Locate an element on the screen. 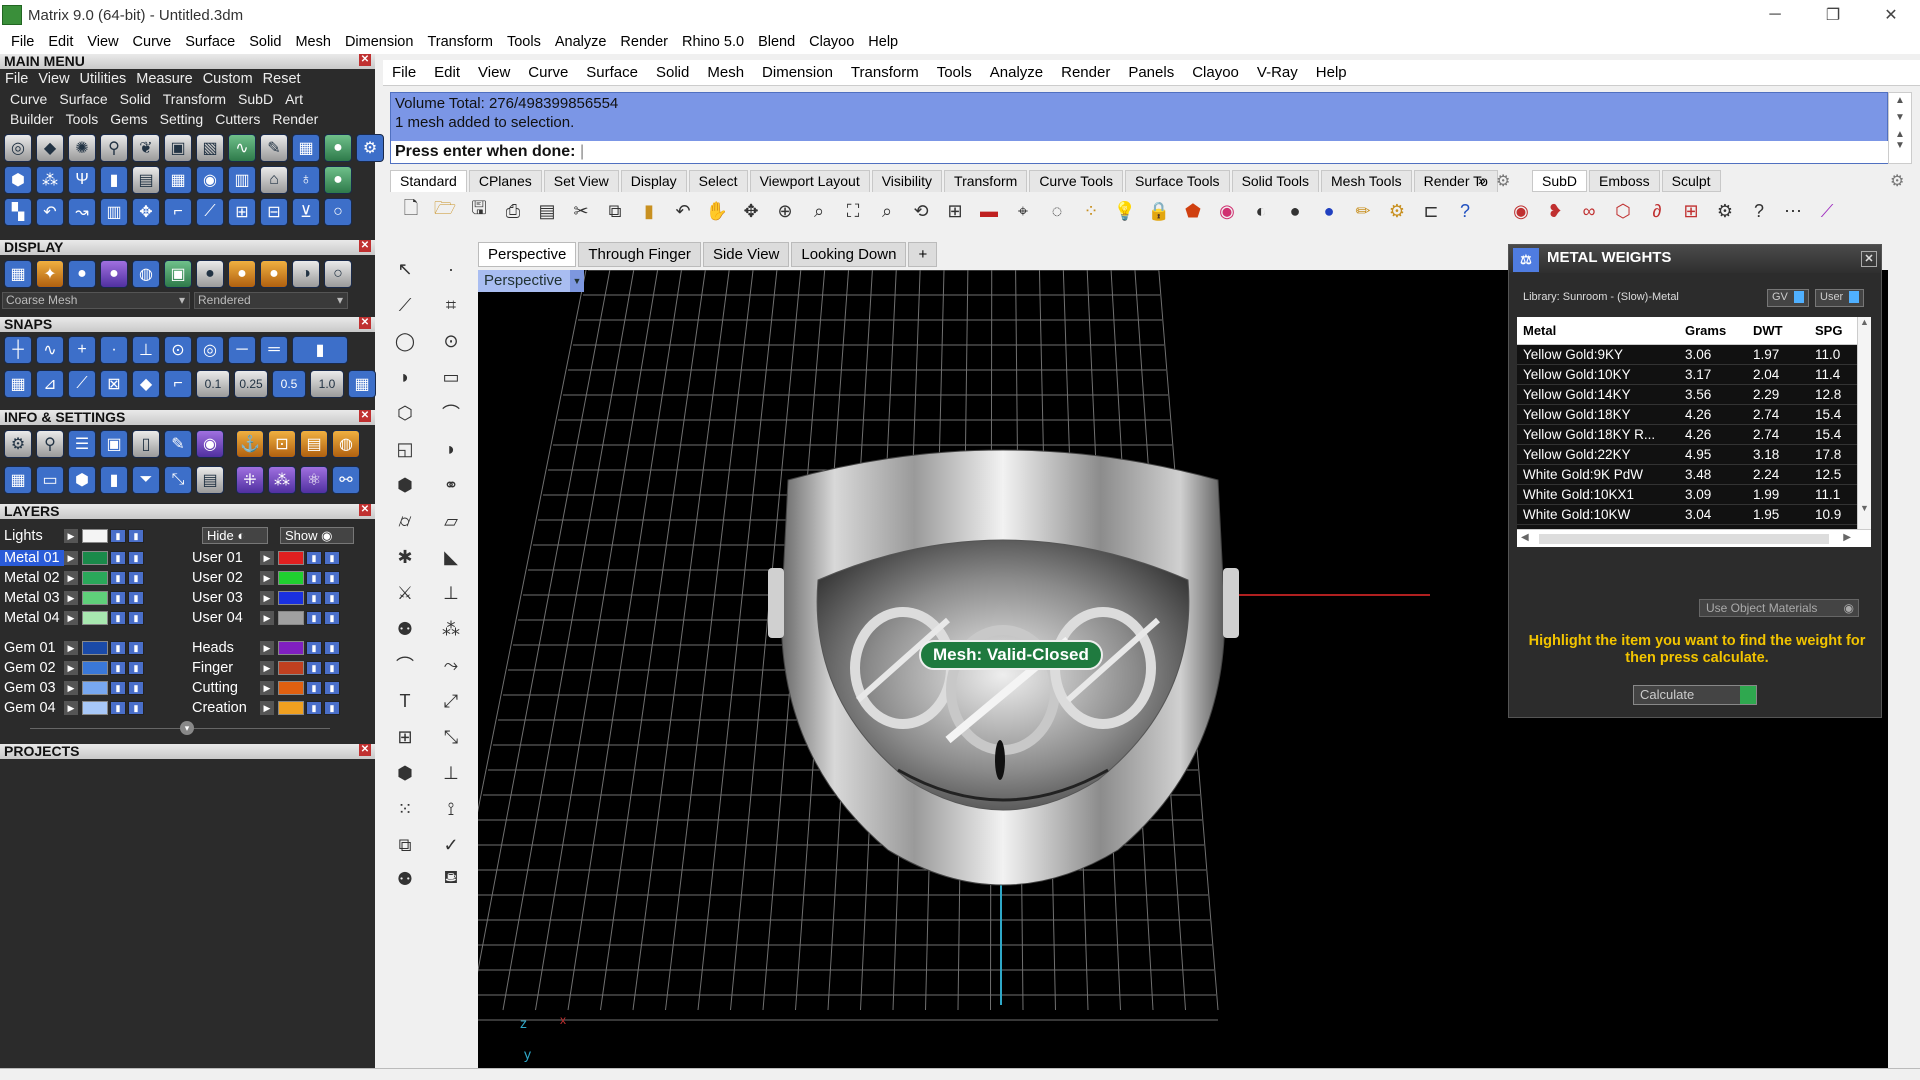  main-menu-link: Utilities is located at coordinates (103, 79).